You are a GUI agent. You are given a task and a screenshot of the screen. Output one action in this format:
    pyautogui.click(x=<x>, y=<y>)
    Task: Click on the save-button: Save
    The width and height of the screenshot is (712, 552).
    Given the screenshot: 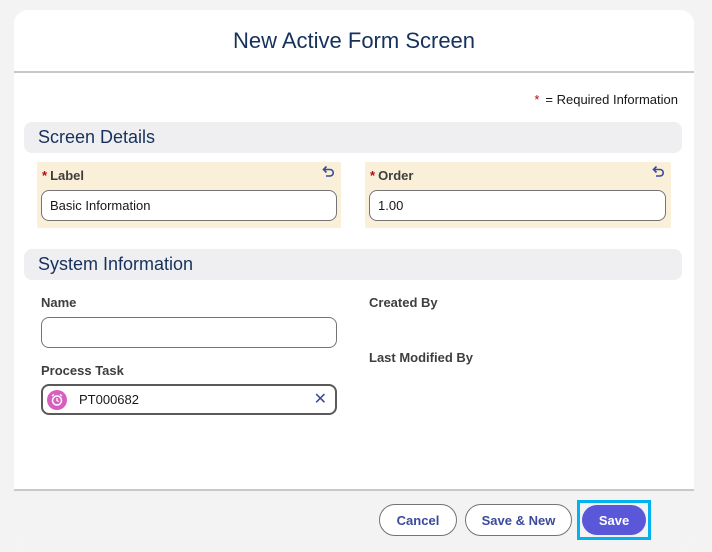 What is the action you would take?
    pyautogui.click(x=614, y=520)
    